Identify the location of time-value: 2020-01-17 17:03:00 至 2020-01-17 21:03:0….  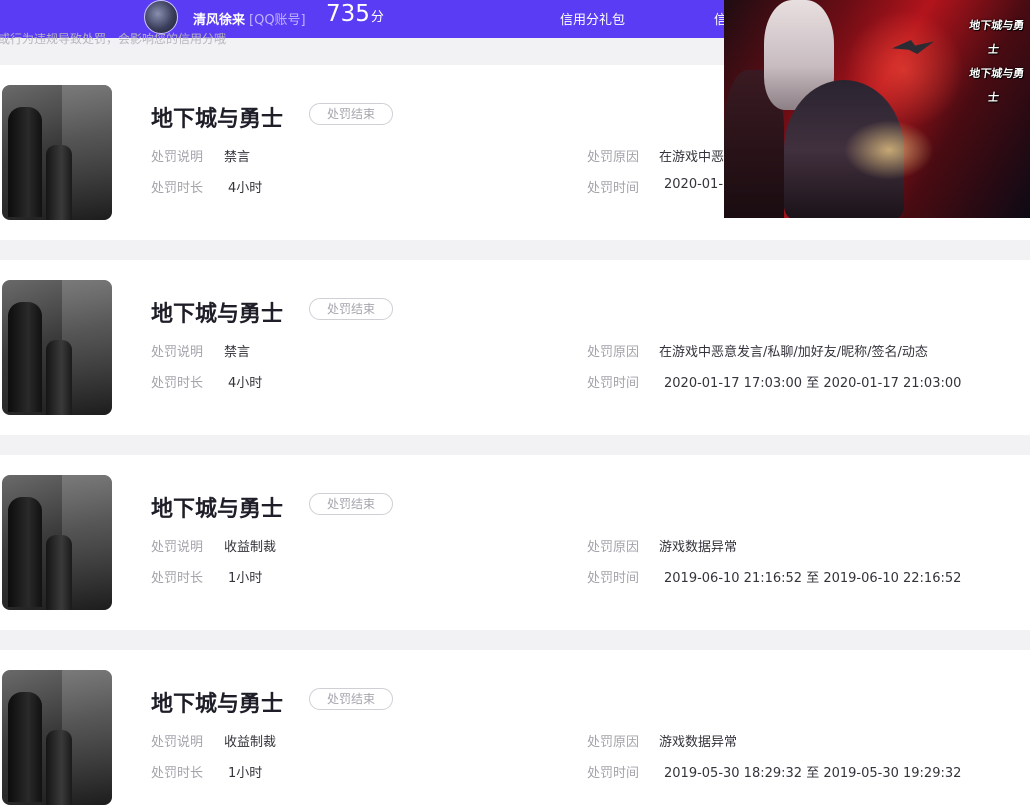
(813, 383).